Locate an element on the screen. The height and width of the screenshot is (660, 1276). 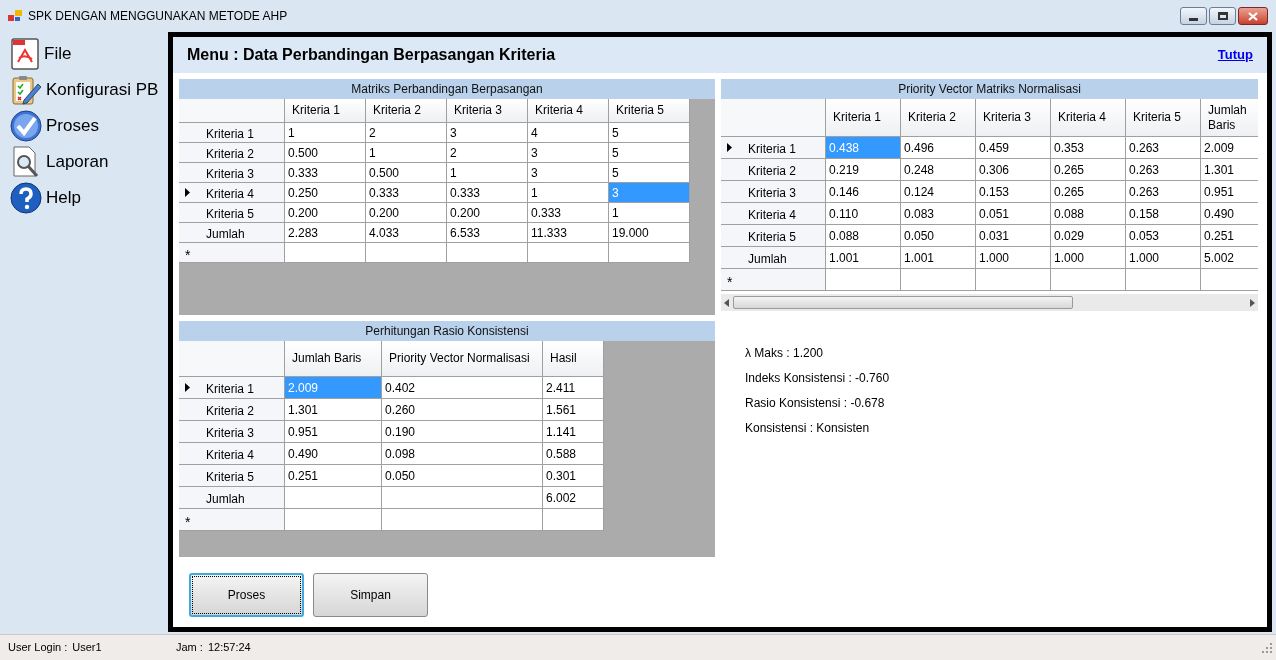
table-cell: 5.002 is located at coordinates (1229, 258).